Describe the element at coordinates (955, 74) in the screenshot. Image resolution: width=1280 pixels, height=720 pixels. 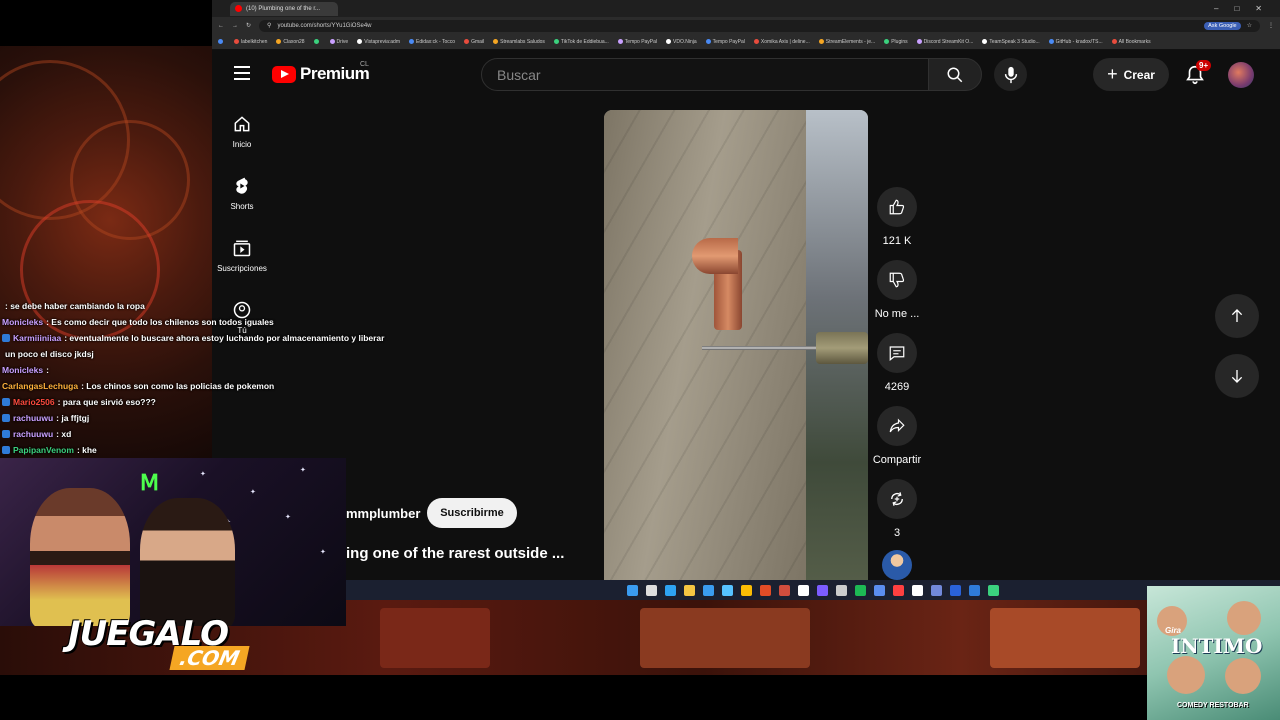
I see `search-button` at that location.